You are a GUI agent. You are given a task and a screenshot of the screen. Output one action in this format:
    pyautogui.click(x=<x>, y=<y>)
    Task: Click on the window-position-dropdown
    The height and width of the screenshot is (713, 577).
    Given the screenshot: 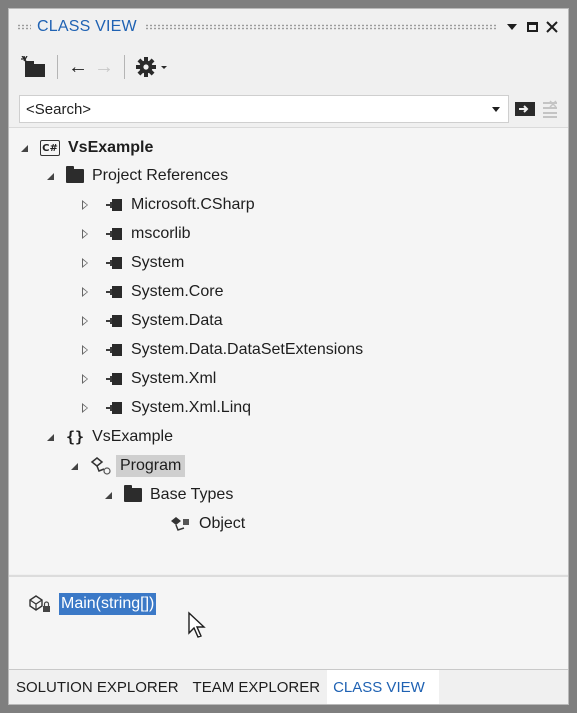 What is the action you would take?
    pyautogui.click(x=512, y=27)
    